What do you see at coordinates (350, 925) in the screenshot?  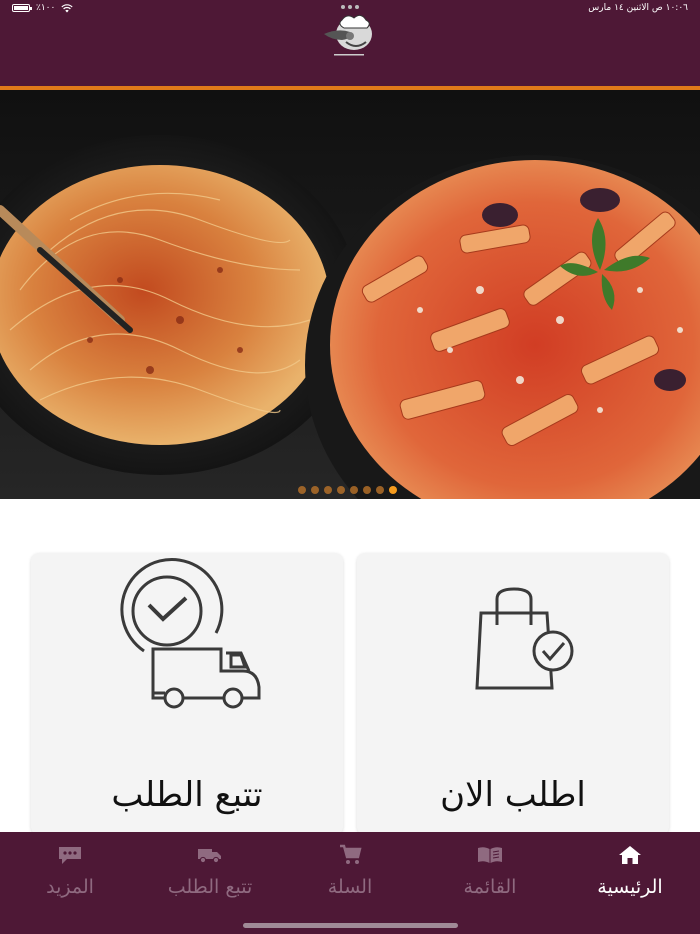 I see `home-indicator-bar` at bounding box center [350, 925].